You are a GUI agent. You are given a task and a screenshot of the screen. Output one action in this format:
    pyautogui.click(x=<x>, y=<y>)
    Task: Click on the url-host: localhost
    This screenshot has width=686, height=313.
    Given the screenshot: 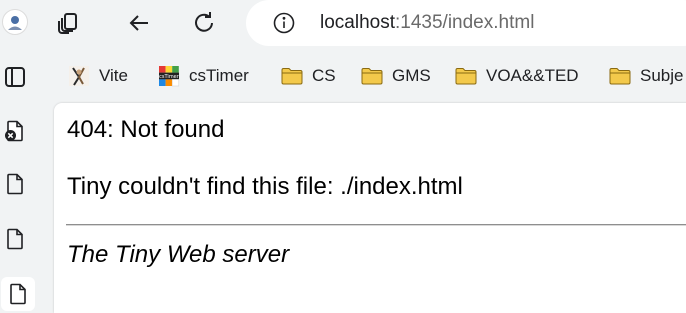 What is the action you would take?
    pyautogui.click(x=357, y=22)
    